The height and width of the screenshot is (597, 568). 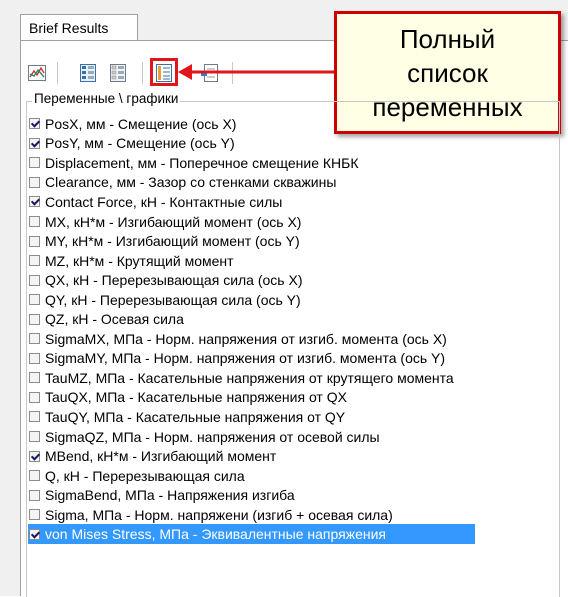 What do you see at coordinates (293, 456) in the screenshot?
I see `variable-row: MBend, кН*м - Изгибающий момент` at bounding box center [293, 456].